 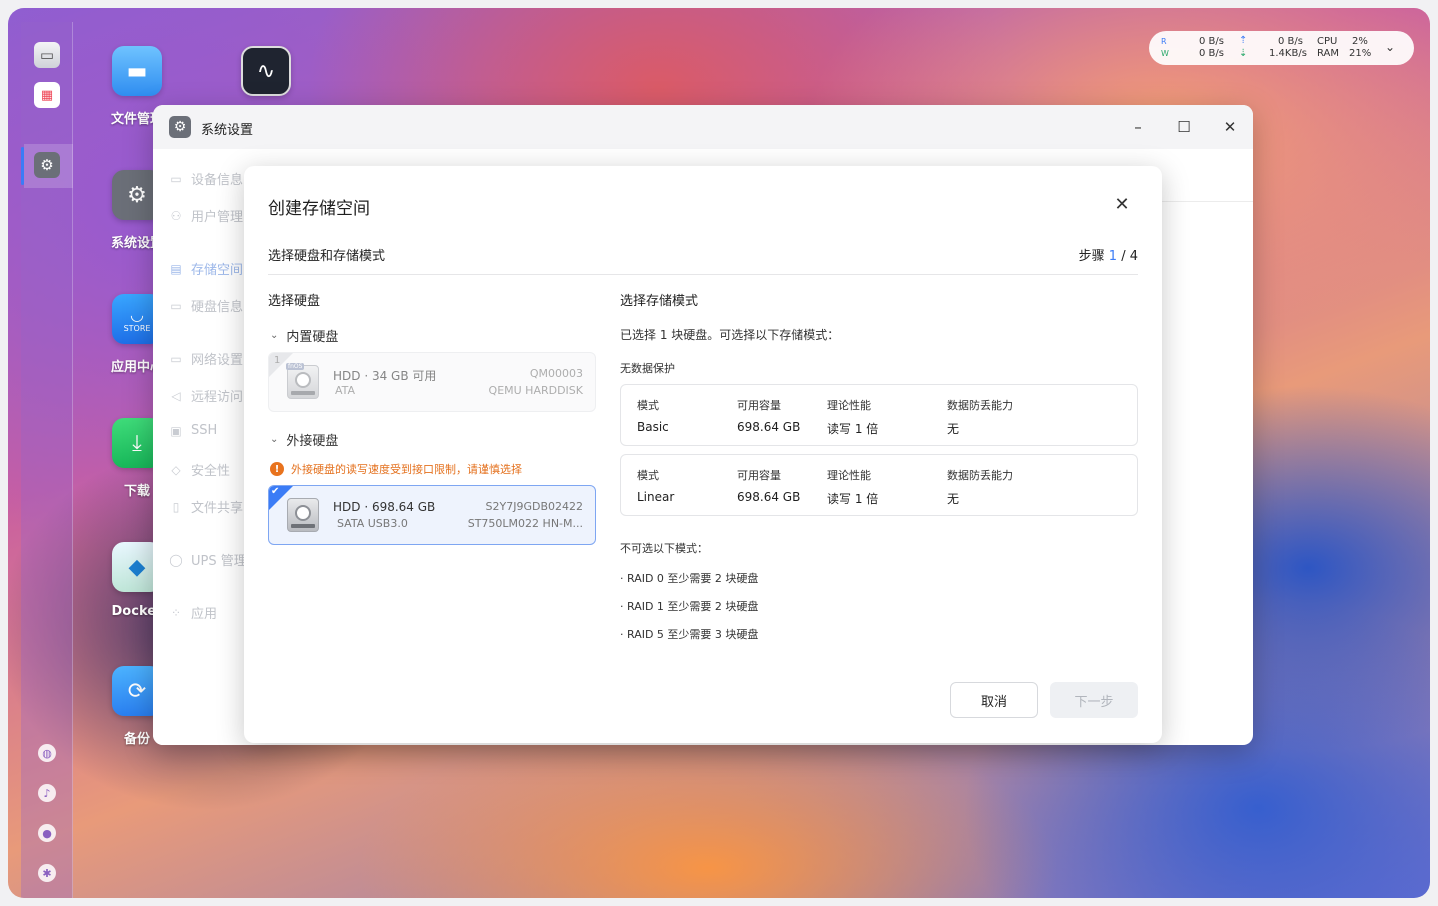 I want to click on desktop-app-activity: ∿, so click(x=266, y=71).